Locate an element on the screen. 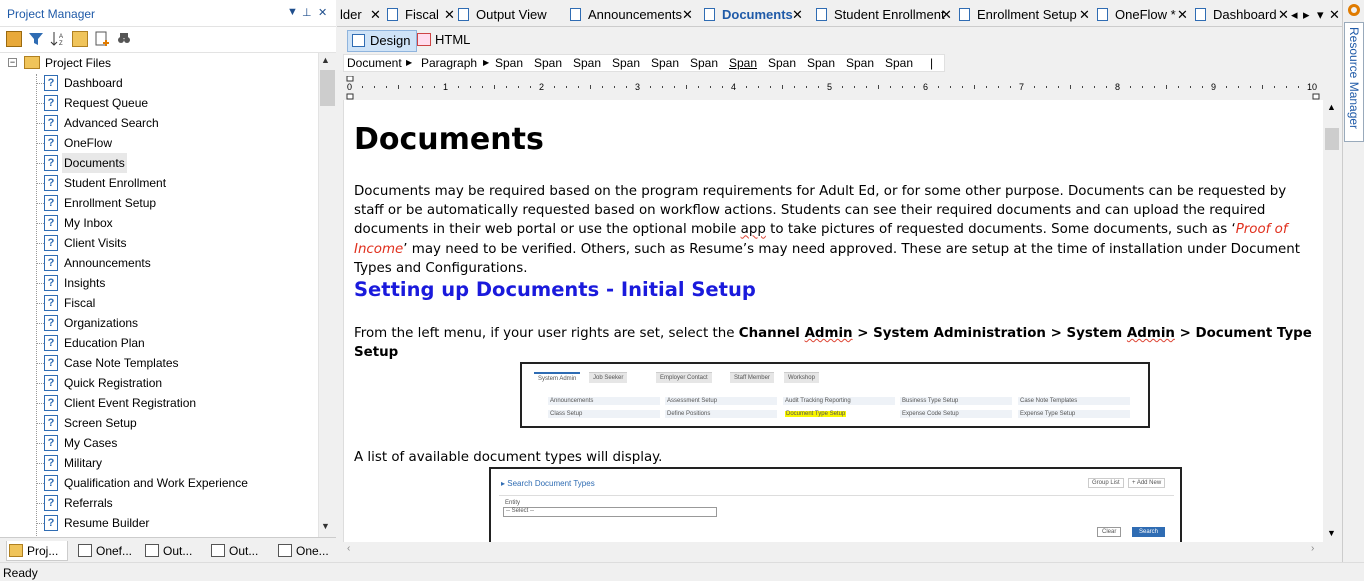  filter-icon is located at coordinates (36, 39).